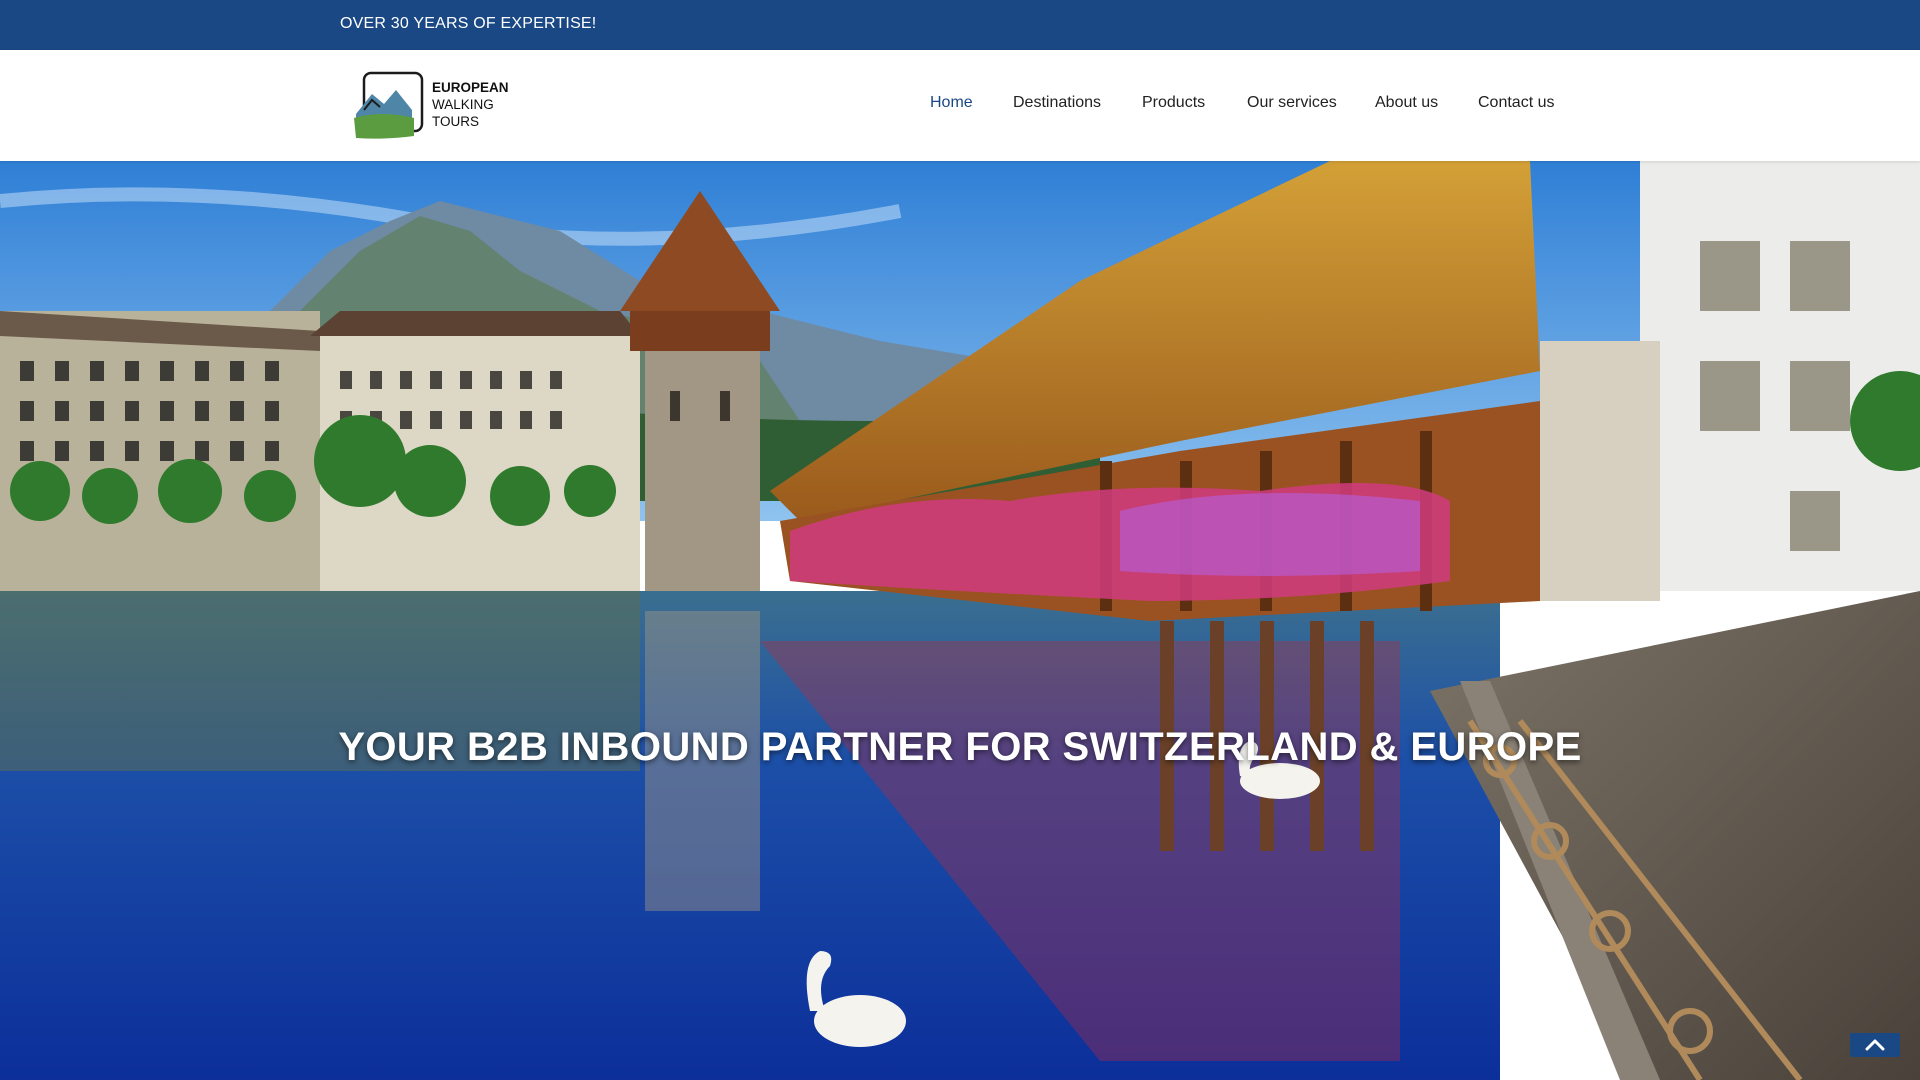 This screenshot has height=1080, width=1920. I want to click on logo-text-line2: WALKING, so click(463, 104).